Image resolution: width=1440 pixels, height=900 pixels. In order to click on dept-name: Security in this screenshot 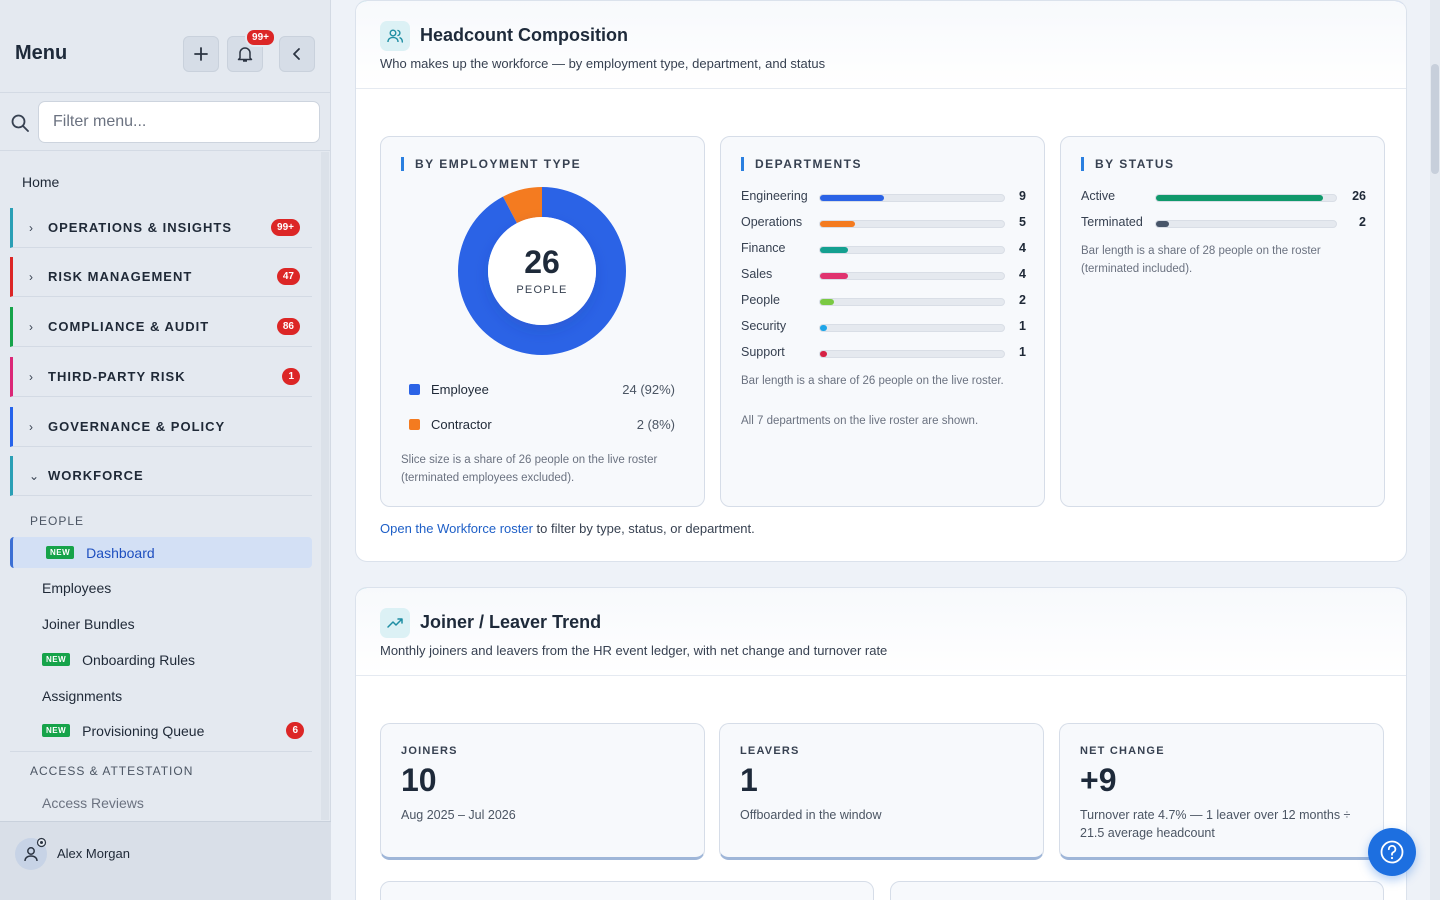, I will do `click(764, 326)`.